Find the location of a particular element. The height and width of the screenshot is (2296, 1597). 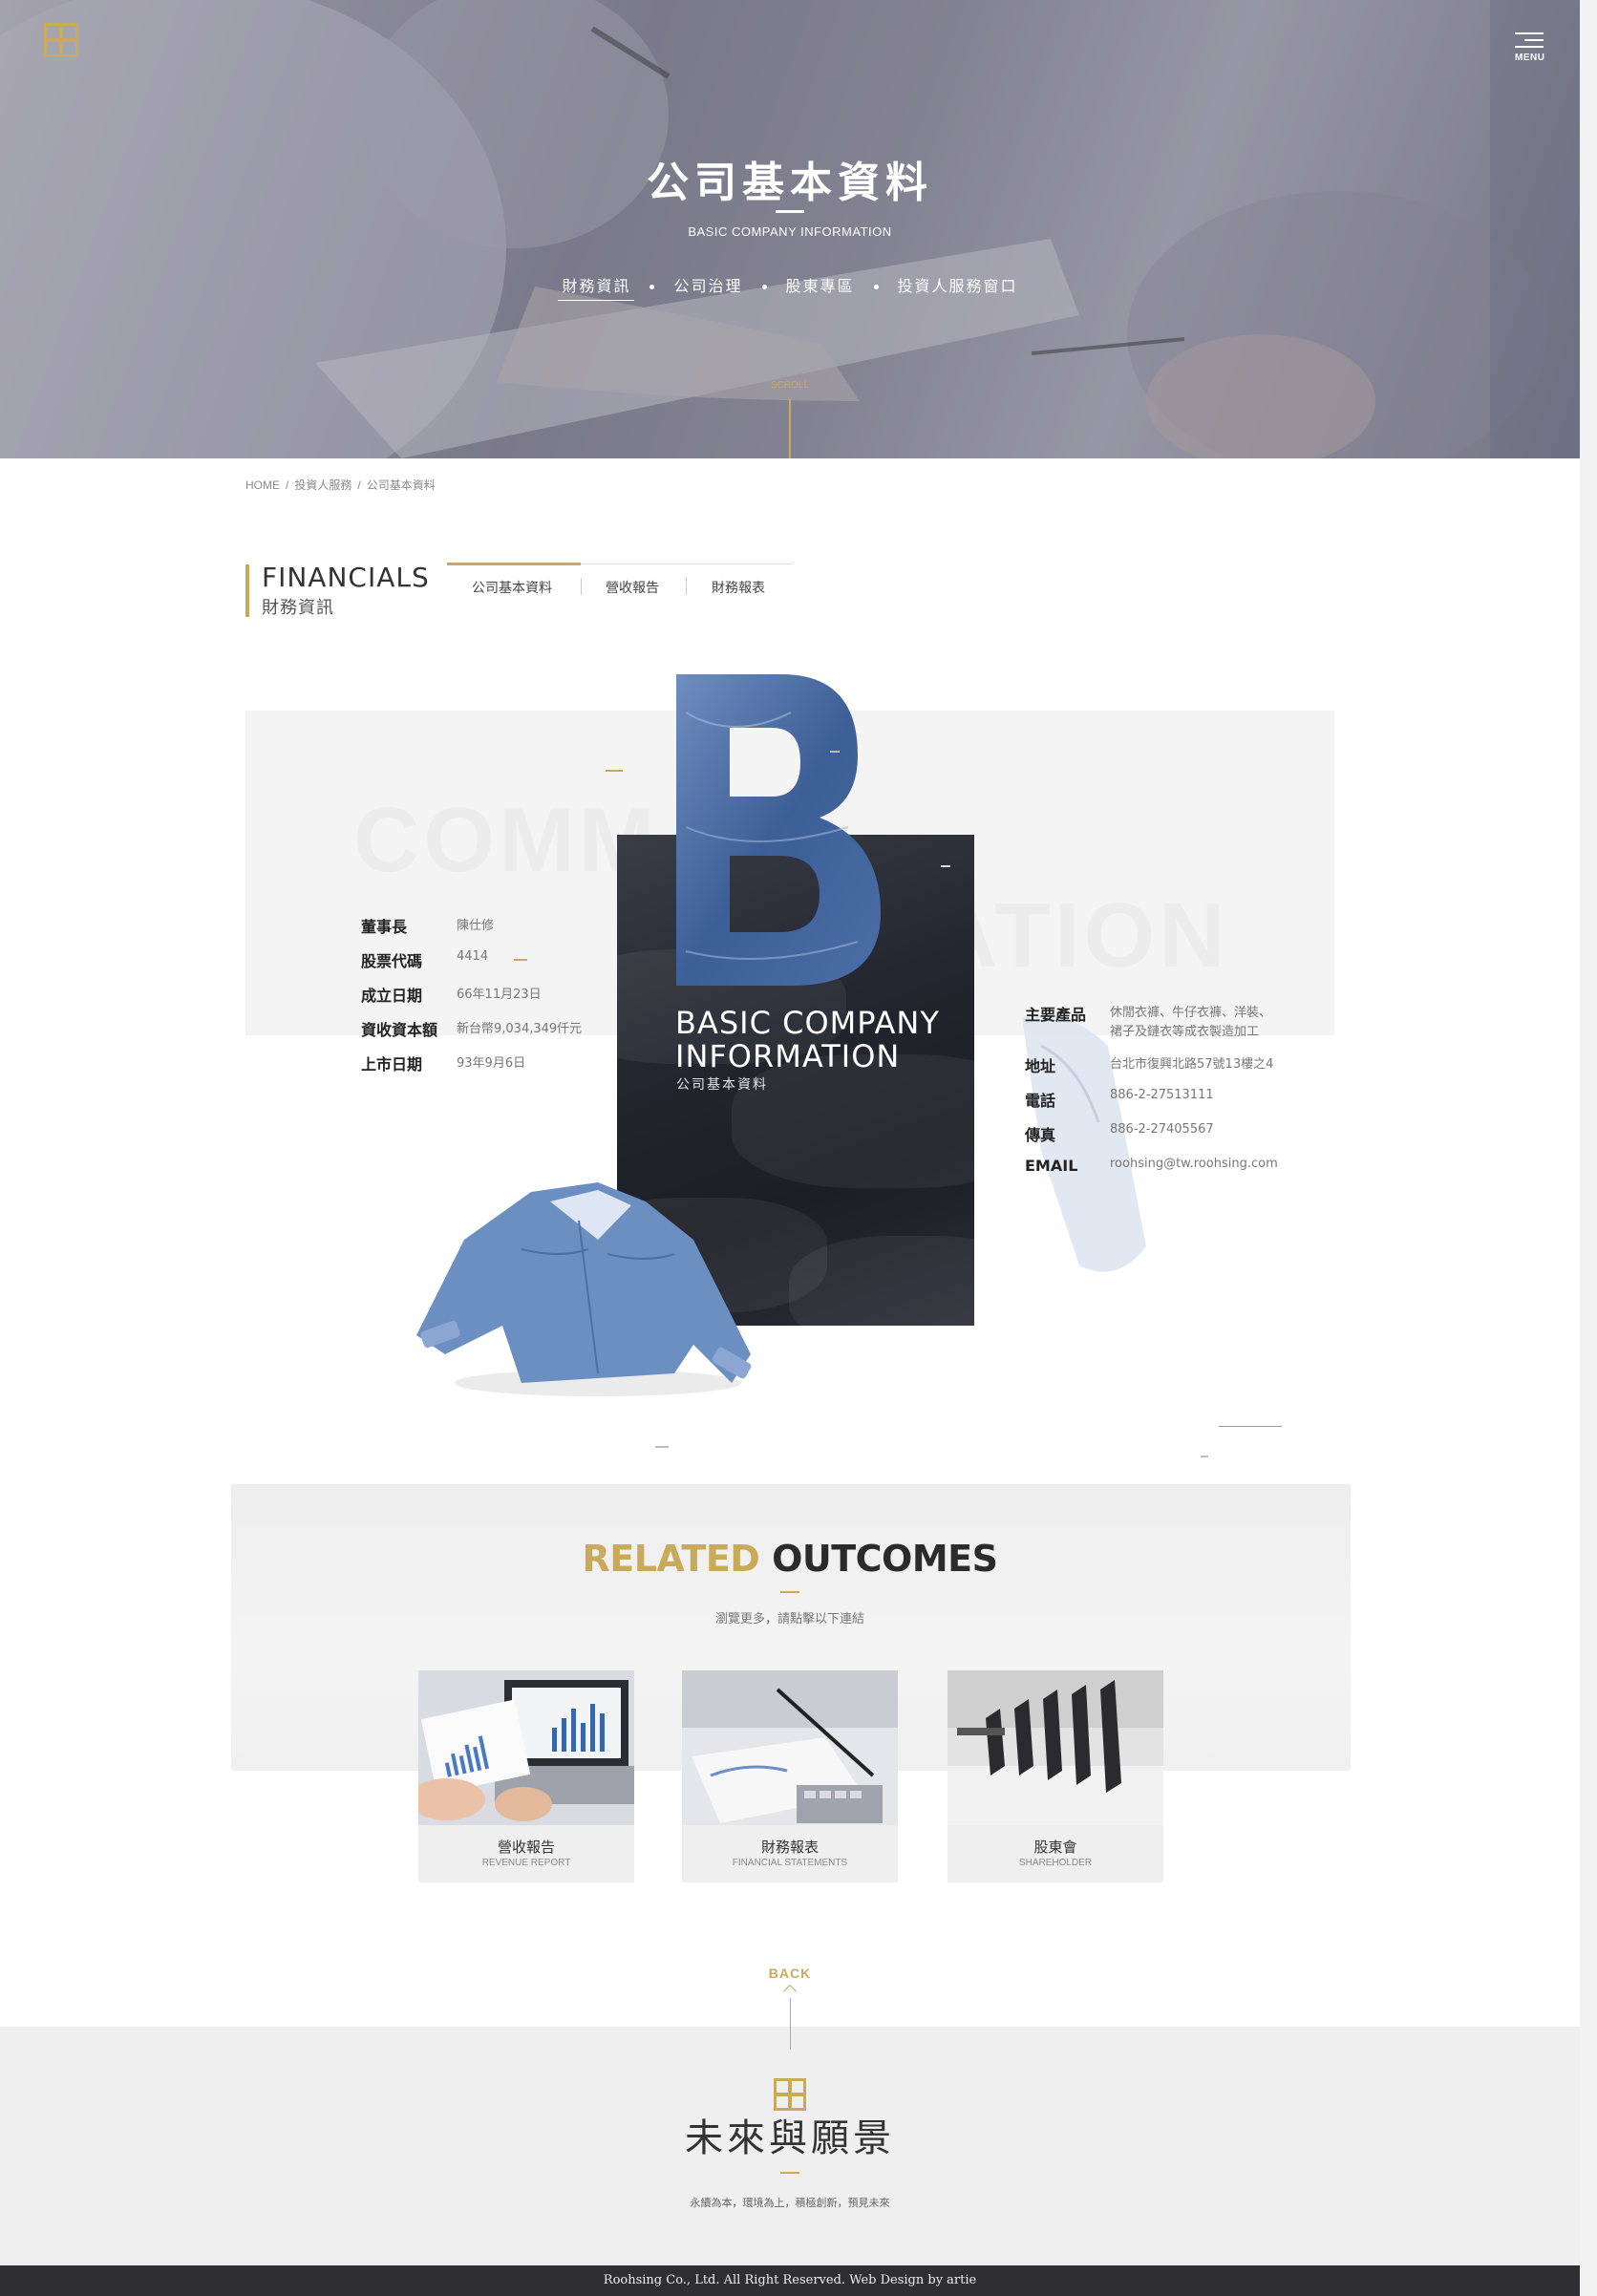

info-label: 股票代碼 is located at coordinates (392, 961).